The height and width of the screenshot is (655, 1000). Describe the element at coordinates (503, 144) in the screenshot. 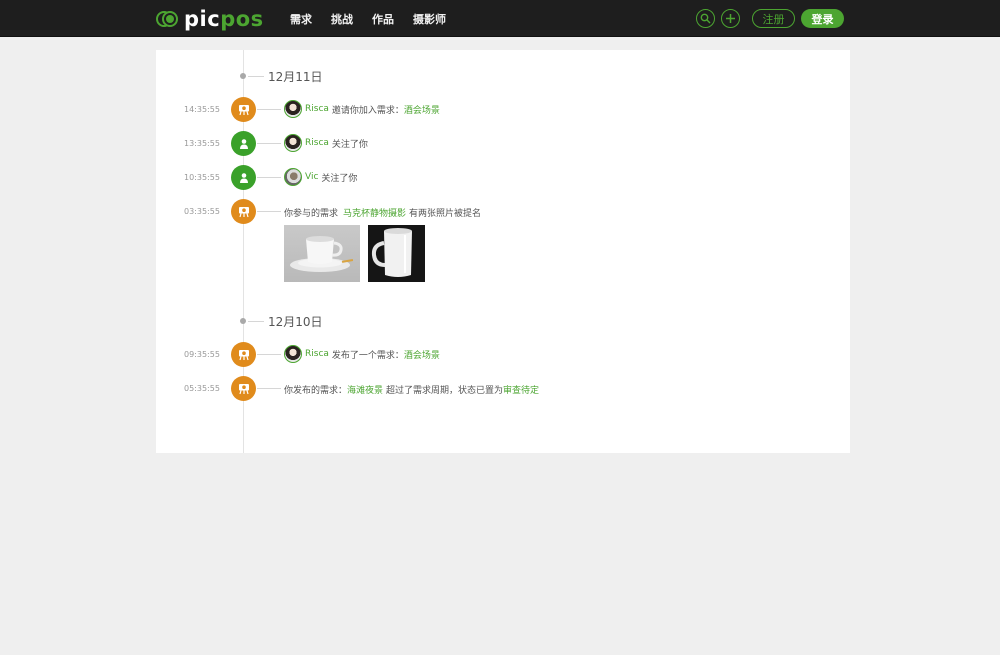

I see `timeline-event: 13:35:55 Risca 关注了你` at that location.